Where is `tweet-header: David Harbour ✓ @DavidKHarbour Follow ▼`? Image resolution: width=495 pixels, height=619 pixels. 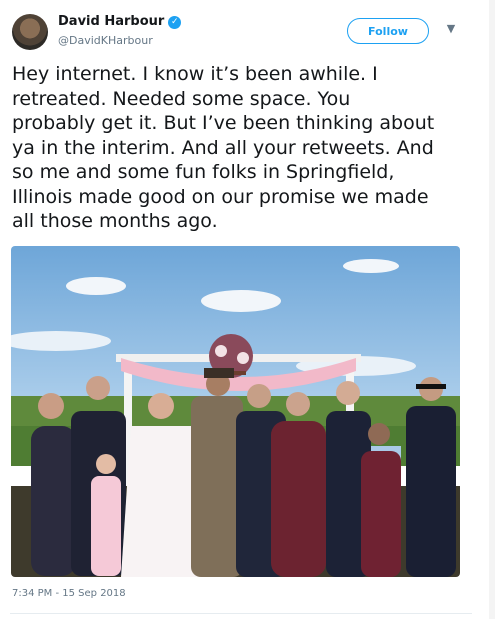 tweet-header: David Harbour ✓ @DavidKHarbour Follow ▼ is located at coordinates (247, 30).